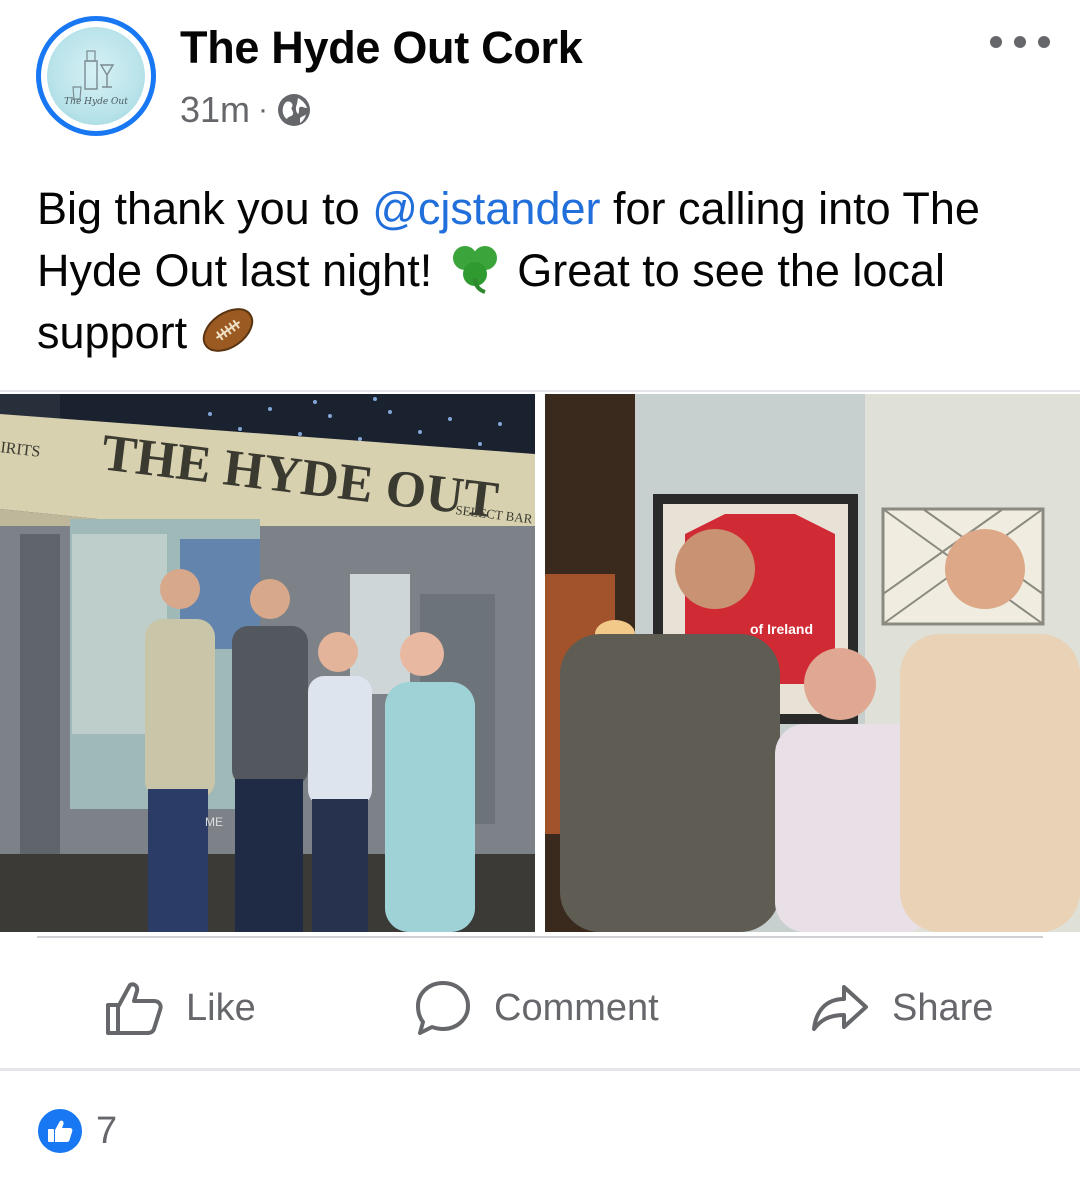  I want to click on share-button: Share, so click(901, 1008).